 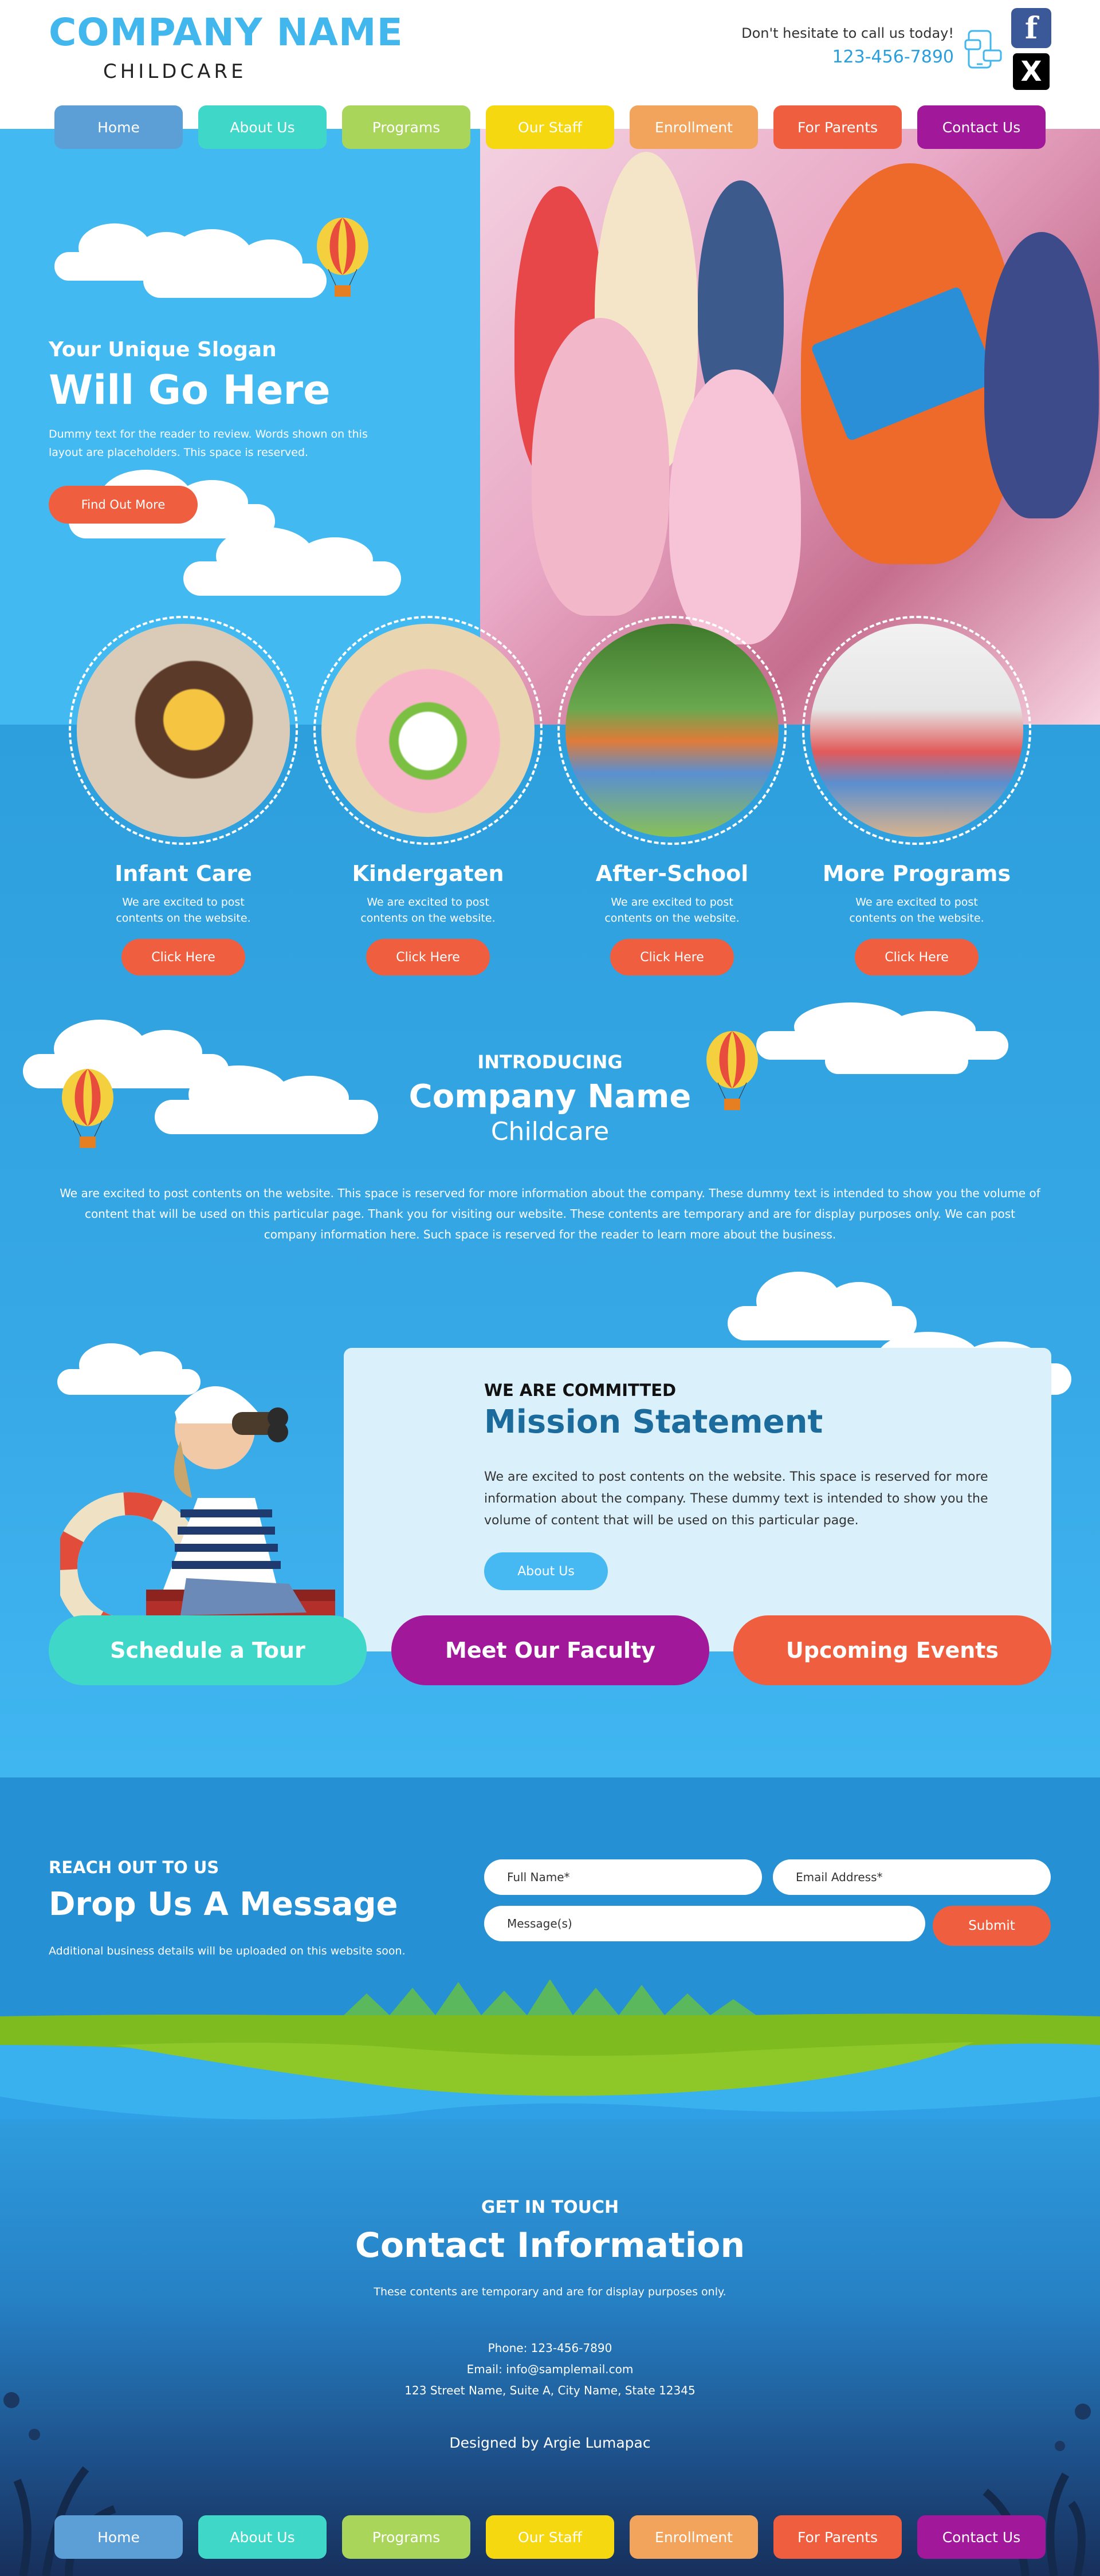 I want to click on upcoming-events-button: Upcoming Events, so click(x=892, y=1650).